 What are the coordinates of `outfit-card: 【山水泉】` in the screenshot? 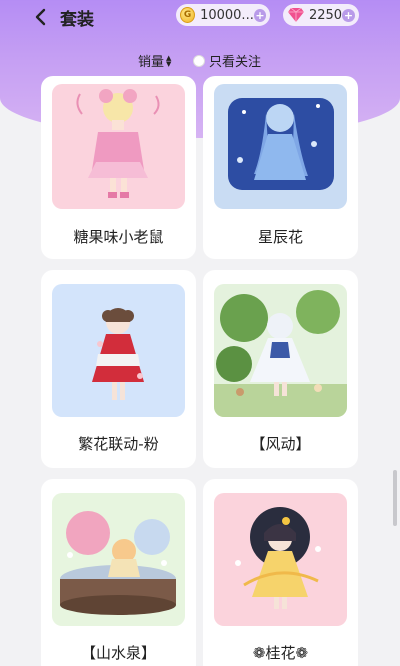 It's located at (118, 572).